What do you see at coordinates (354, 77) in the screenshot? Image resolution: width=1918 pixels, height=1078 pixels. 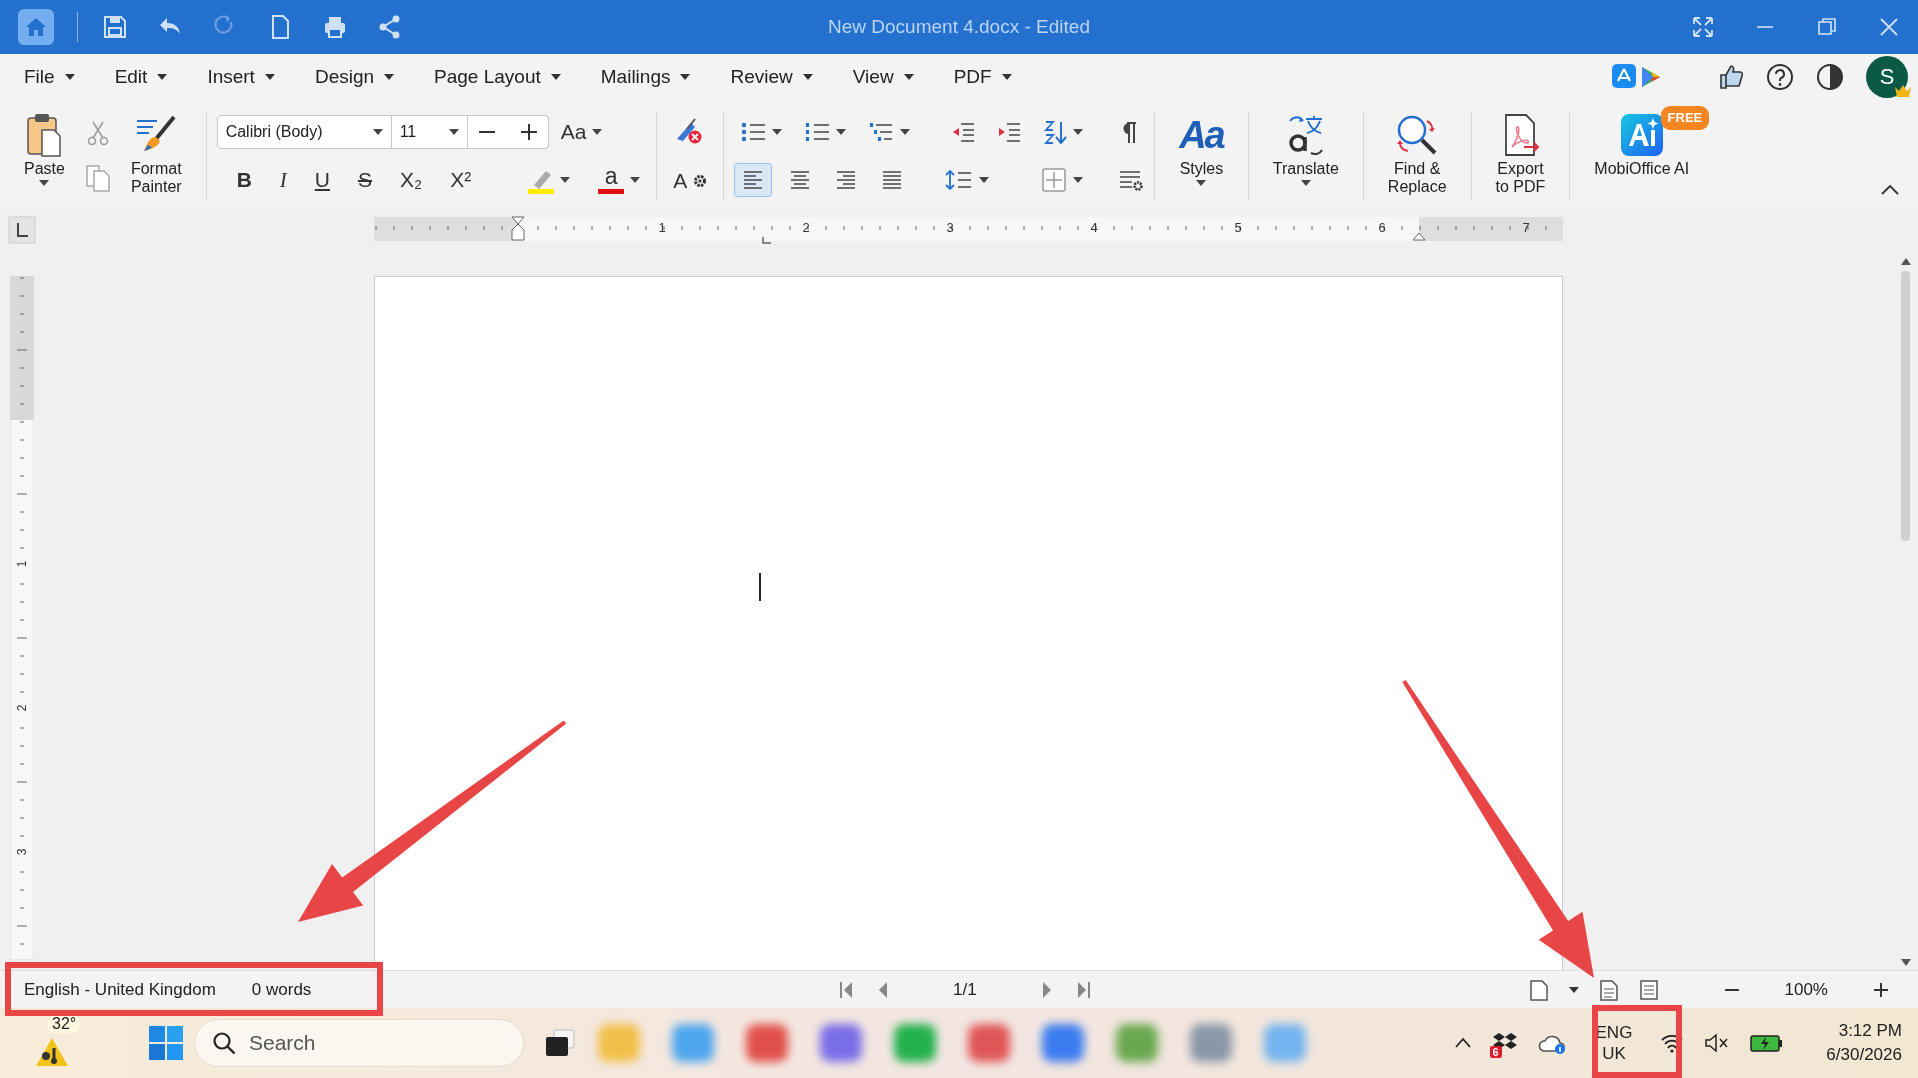 I see `menu-item: Design` at bounding box center [354, 77].